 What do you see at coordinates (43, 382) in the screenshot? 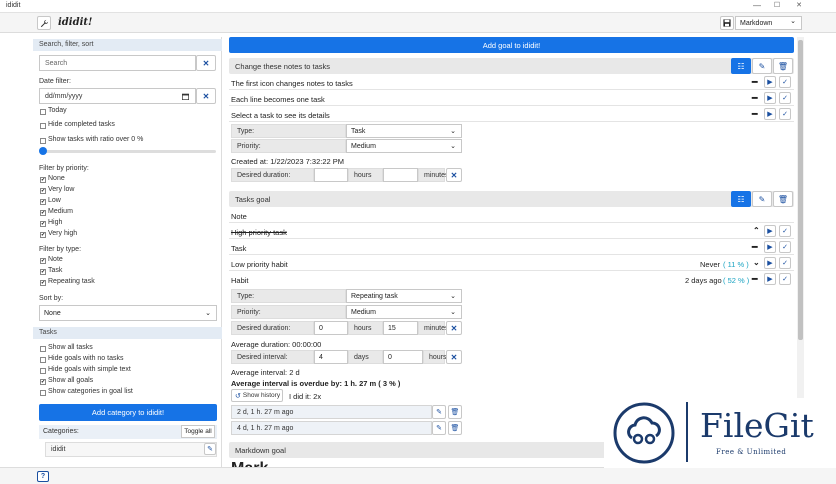
I see `task-option-checkbox: ✔` at bounding box center [43, 382].